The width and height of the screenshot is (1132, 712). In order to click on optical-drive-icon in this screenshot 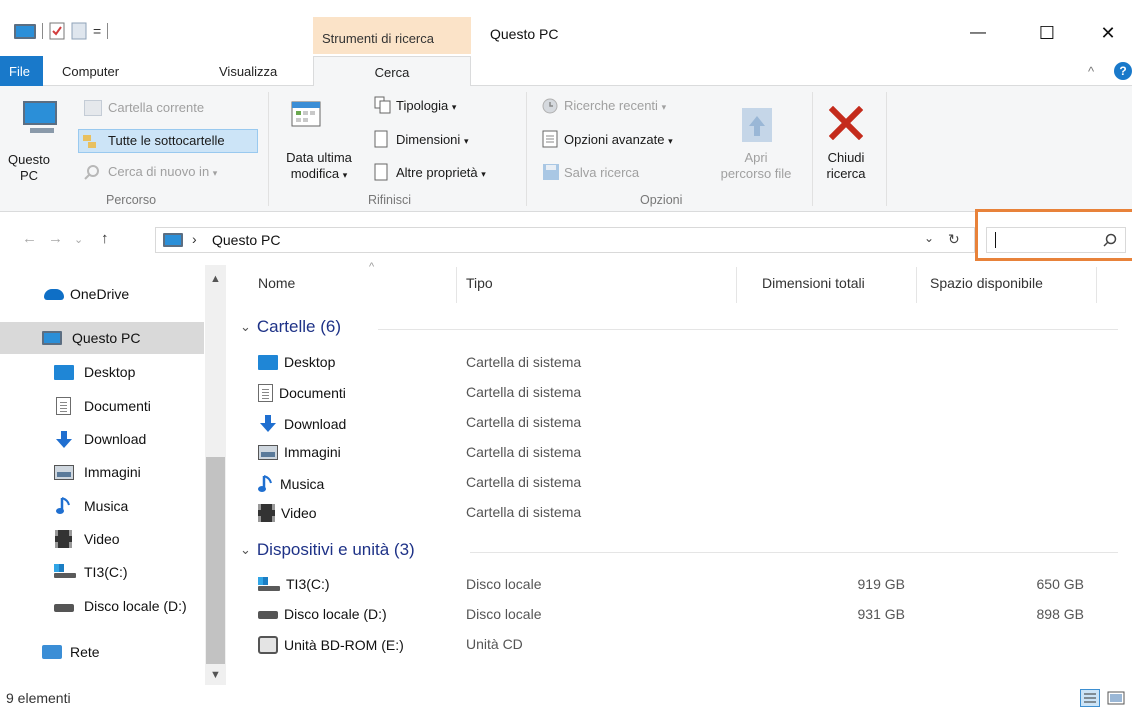, I will do `click(268, 645)`.